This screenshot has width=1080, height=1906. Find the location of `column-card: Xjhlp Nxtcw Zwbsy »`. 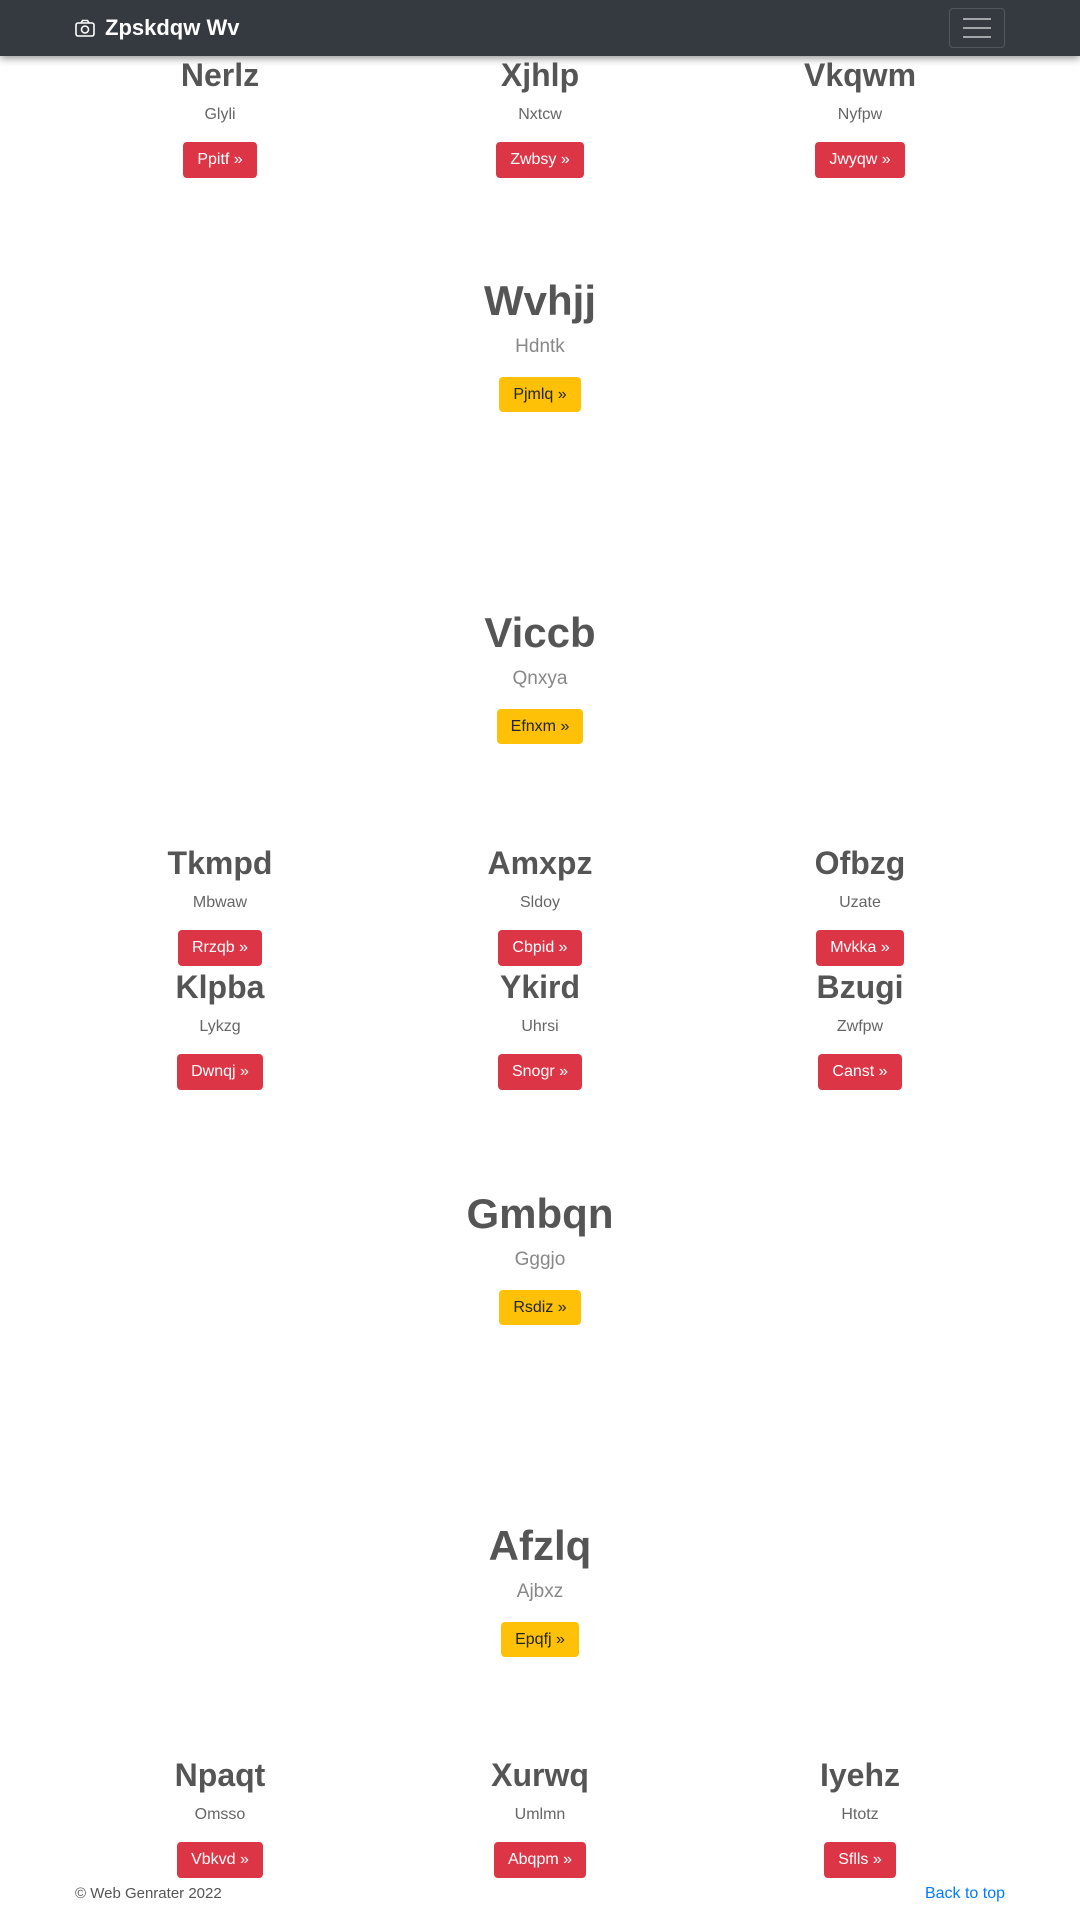

column-card: Xjhlp Nxtcw Zwbsy » is located at coordinates (540, 117).